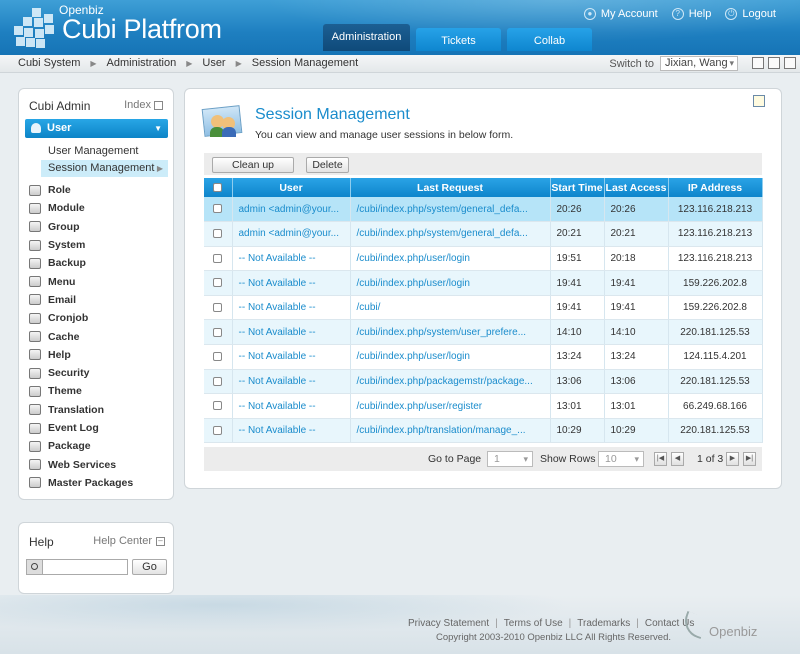 This screenshot has width=800, height=654. Describe the element at coordinates (660, 459) in the screenshot. I see `first-page-button: |◀` at that location.